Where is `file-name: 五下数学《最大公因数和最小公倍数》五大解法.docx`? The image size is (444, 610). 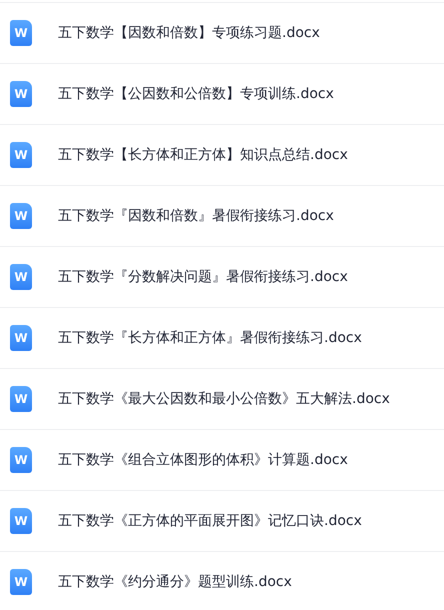
file-name: 五下数学《最大公因数和最小公倍数》五大解法.docx is located at coordinates (224, 399).